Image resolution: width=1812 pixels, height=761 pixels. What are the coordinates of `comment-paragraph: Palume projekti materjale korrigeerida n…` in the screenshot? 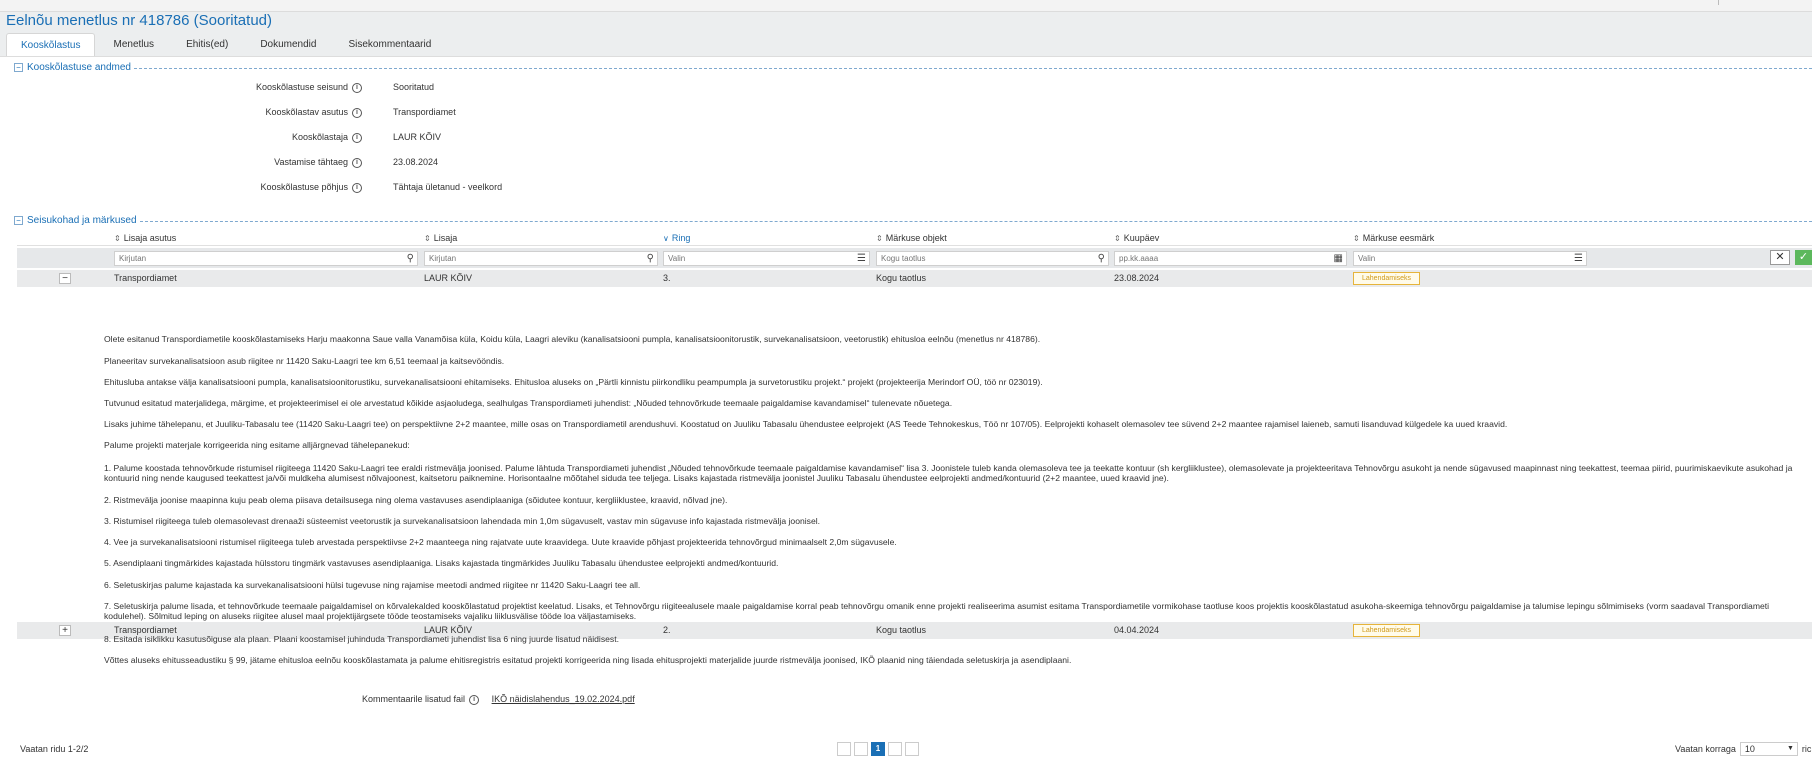 It's located at (257, 445).